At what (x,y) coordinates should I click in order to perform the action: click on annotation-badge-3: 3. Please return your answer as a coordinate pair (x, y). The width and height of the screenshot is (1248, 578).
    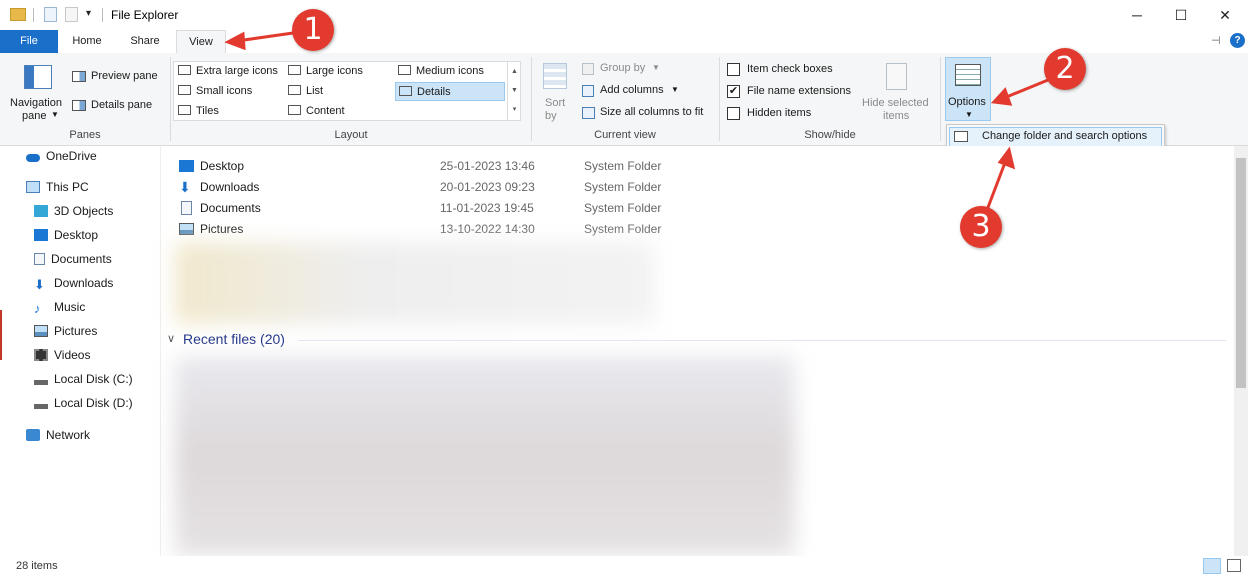
    Looking at the image, I should click on (981, 227).